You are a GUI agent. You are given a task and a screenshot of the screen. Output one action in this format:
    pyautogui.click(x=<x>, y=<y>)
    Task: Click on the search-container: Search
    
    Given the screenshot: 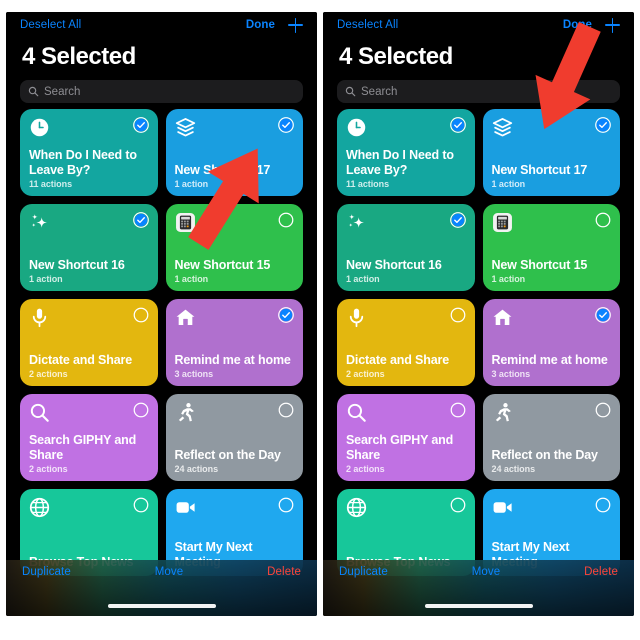 What is the action you would take?
    pyautogui.click(x=478, y=90)
    